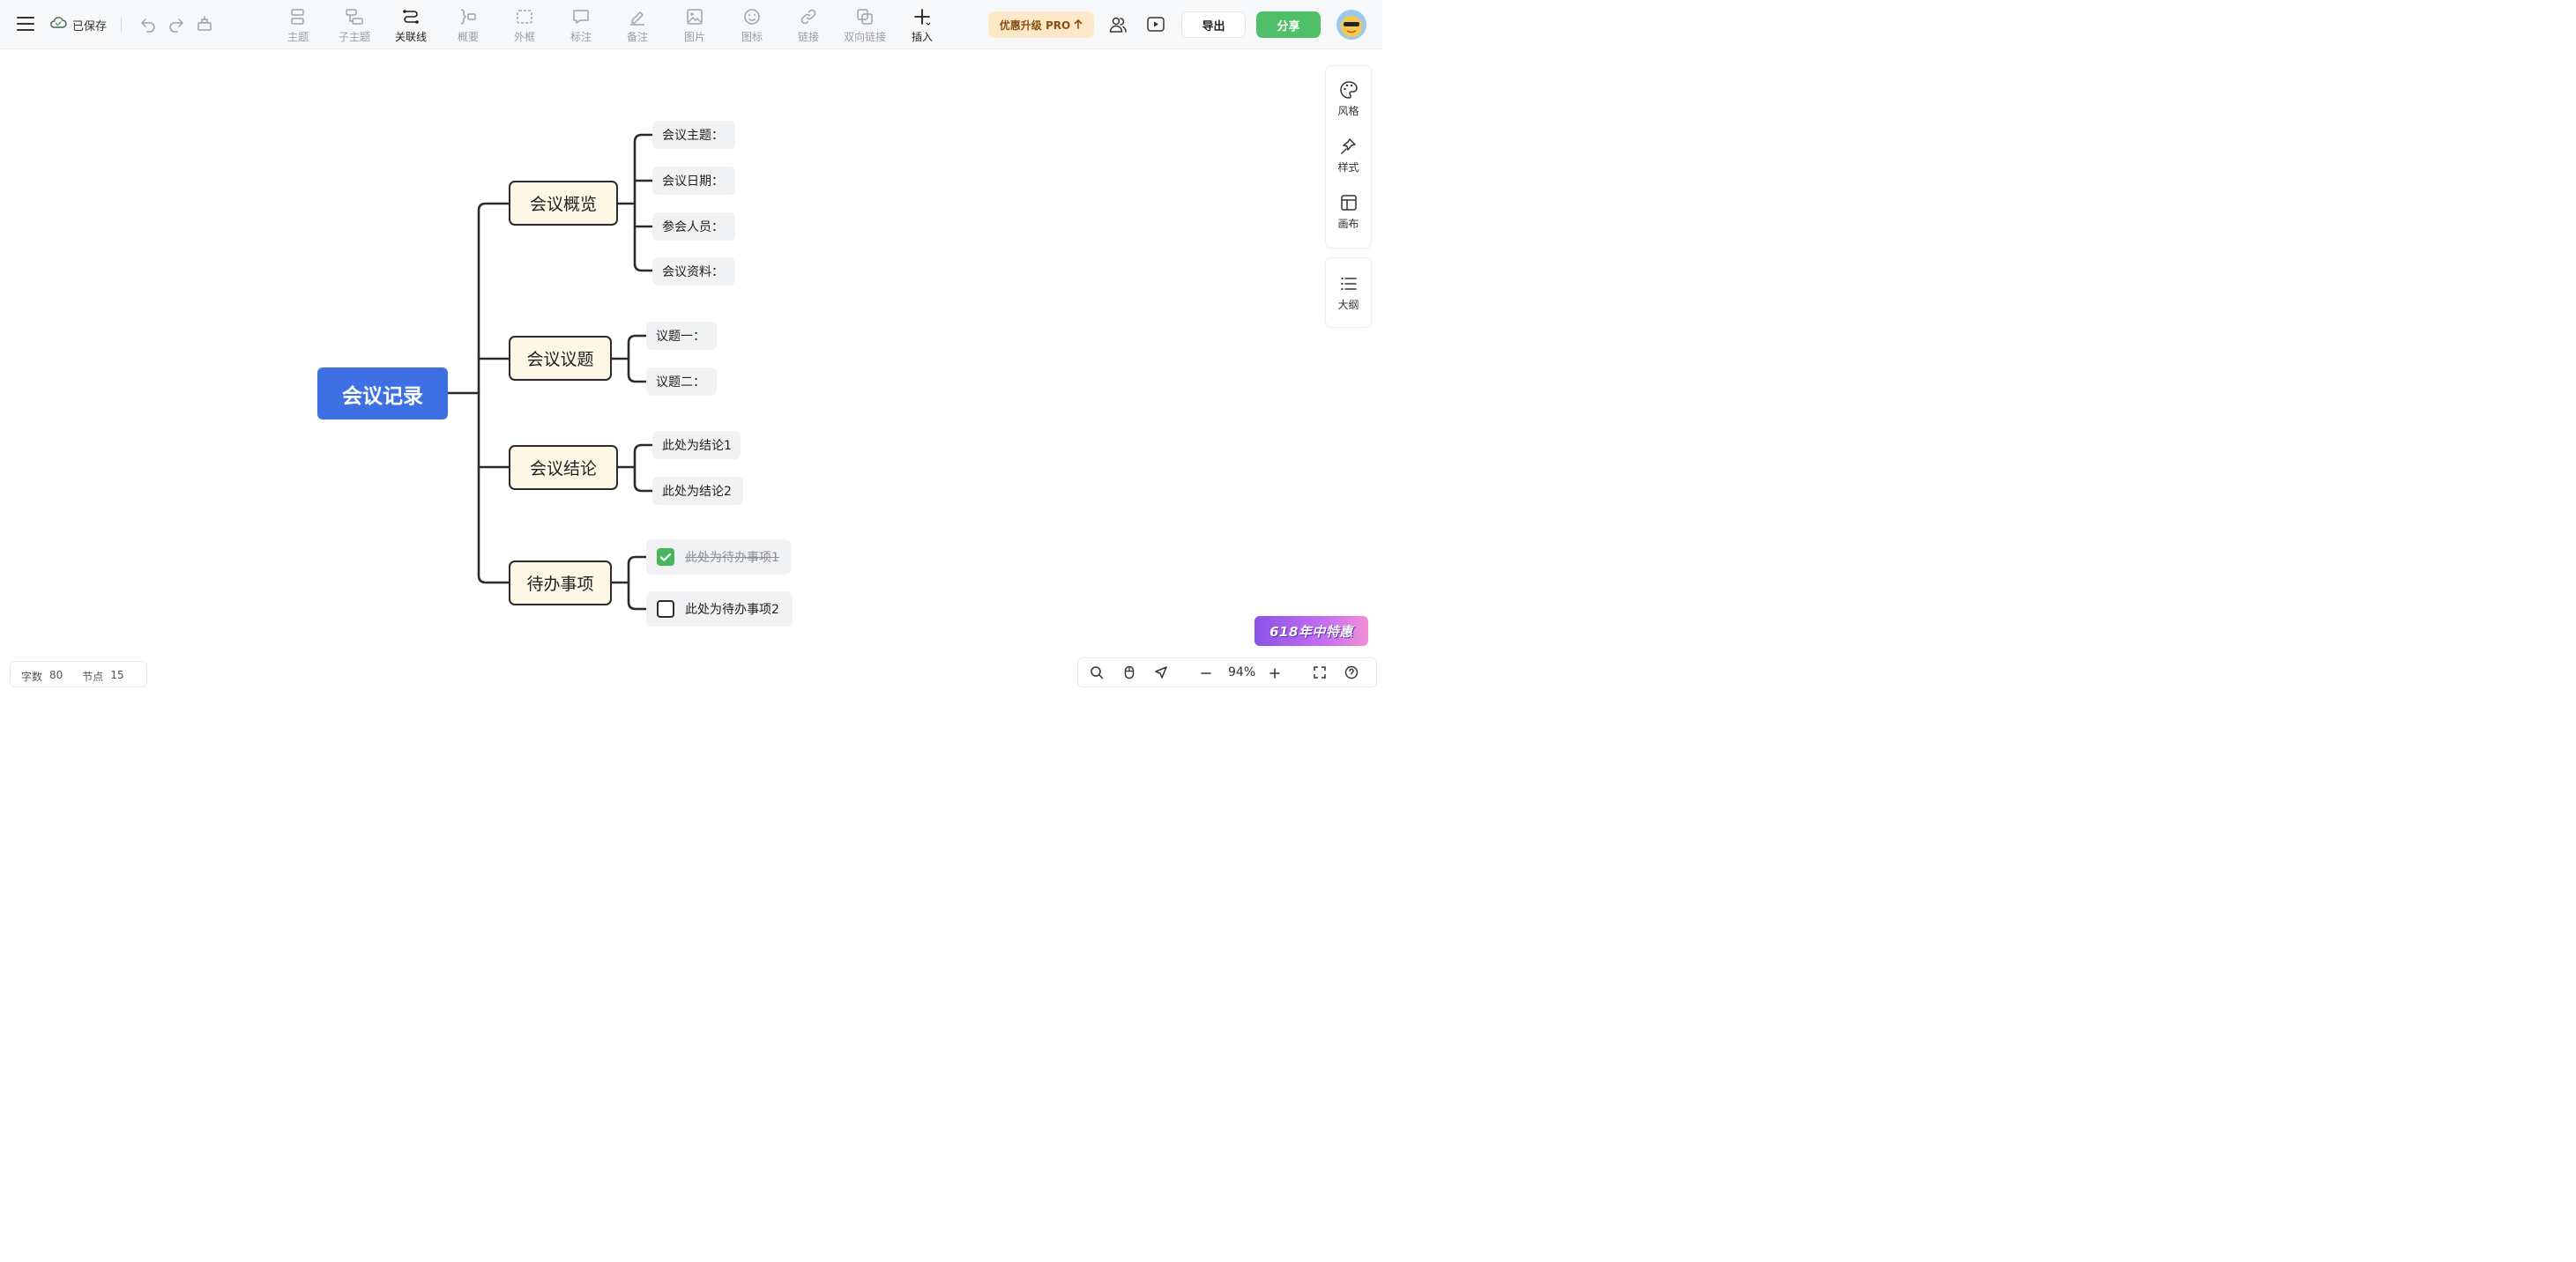 The image size is (2576, 1262). Describe the element at coordinates (681, 381) in the screenshot. I see `subtopic-agenda-2: 议题二：` at that location.